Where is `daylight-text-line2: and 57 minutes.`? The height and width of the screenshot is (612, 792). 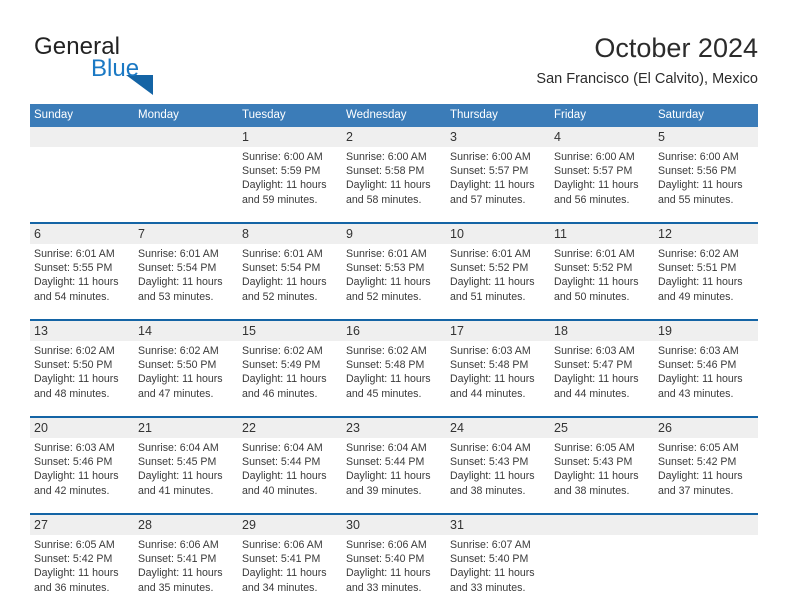
daylight-text-line2: and 57 minutes. is located at coordinates (488, 199).